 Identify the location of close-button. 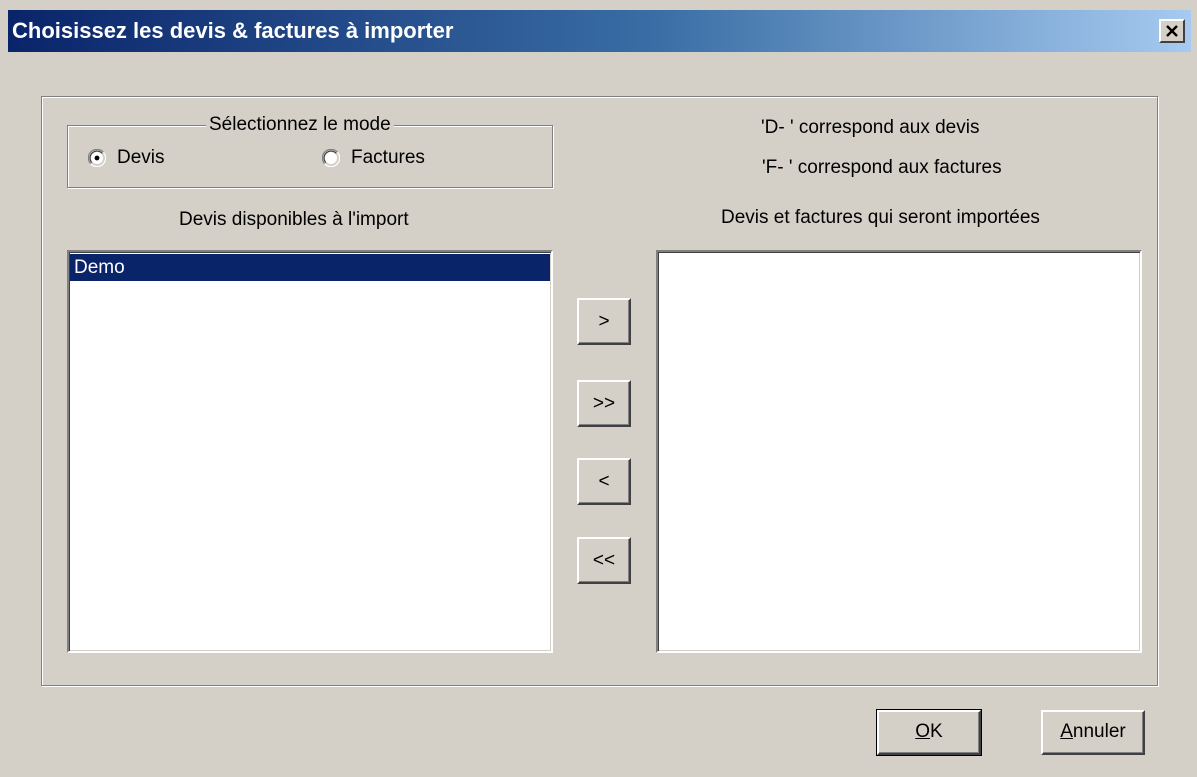
(1172, 31).